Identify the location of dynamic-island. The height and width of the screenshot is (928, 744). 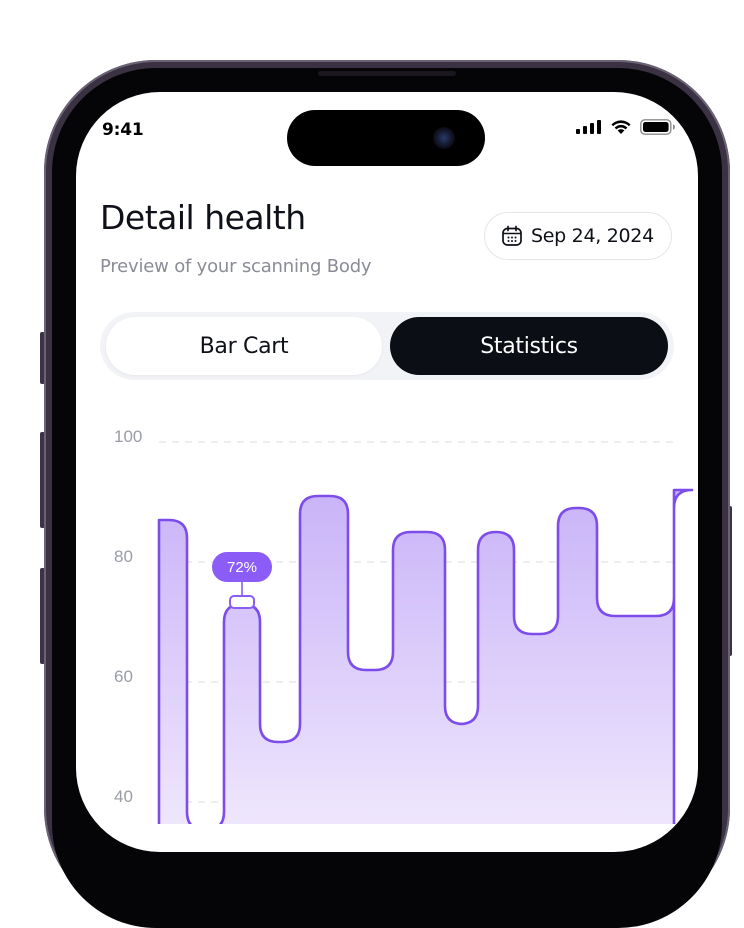
(386, 138).